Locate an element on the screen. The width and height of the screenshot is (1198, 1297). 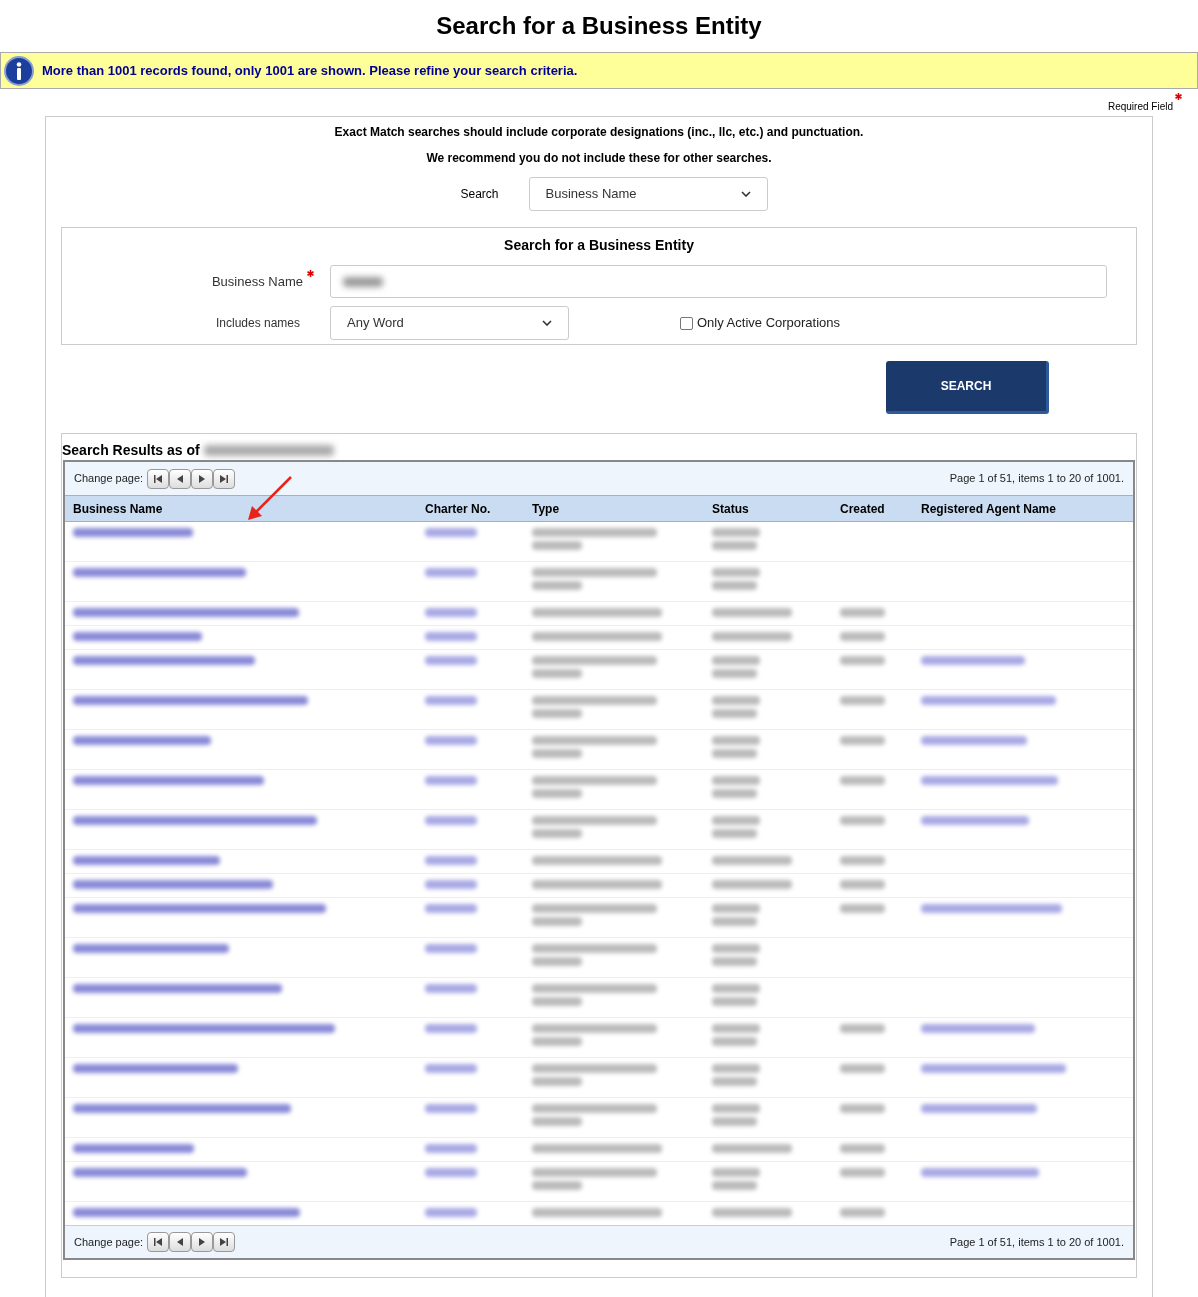
instruction-text: Exact Match searches should include corporate designations (inc., llc, etc.) and punctuation. is located at coordinates (599, 132).